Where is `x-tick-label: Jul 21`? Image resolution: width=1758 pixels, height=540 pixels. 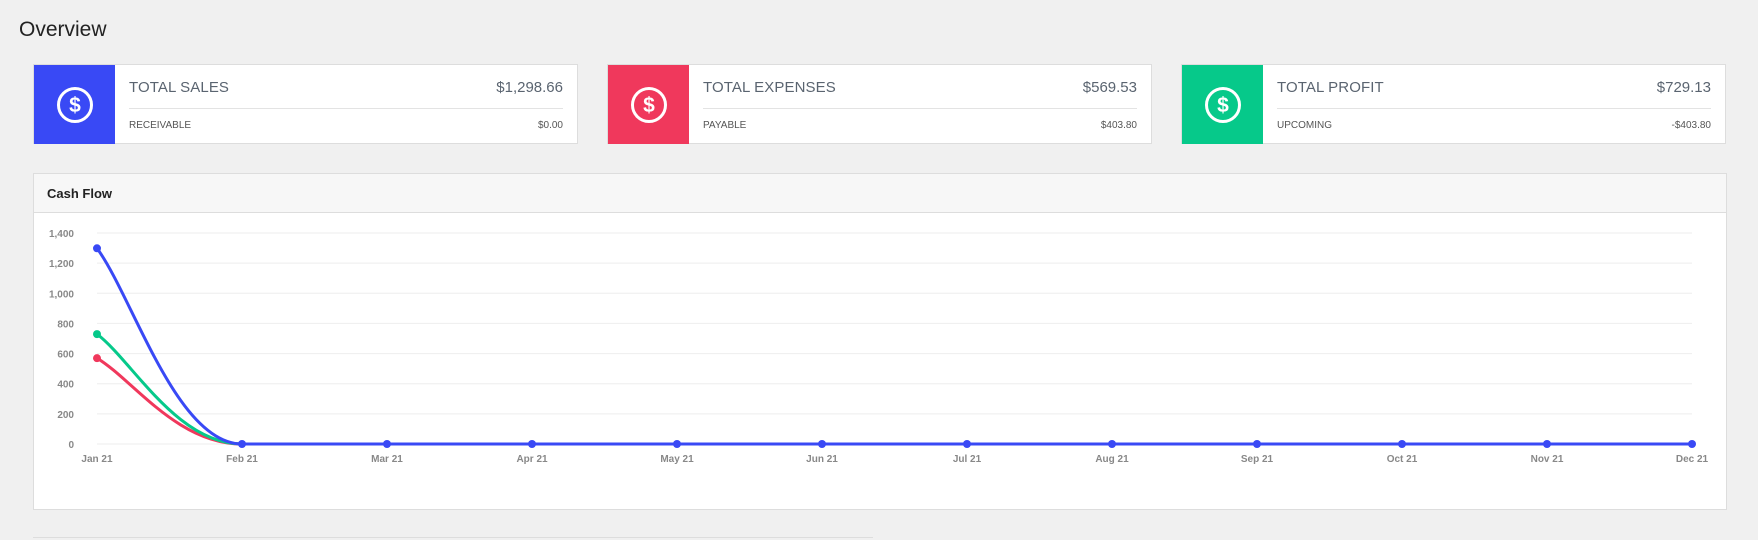
x-tick-label: Jul 21 is located at coordinates (967, 459).